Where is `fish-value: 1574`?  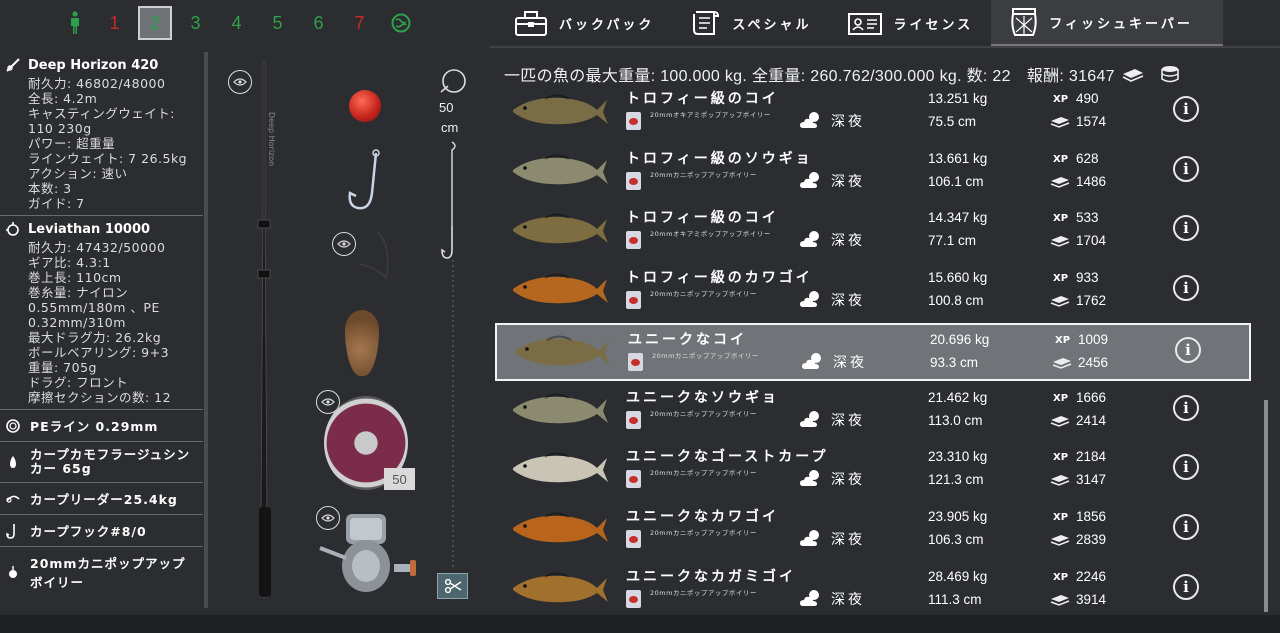 fish-value: 1574 is located at coordinates (1091, 121).